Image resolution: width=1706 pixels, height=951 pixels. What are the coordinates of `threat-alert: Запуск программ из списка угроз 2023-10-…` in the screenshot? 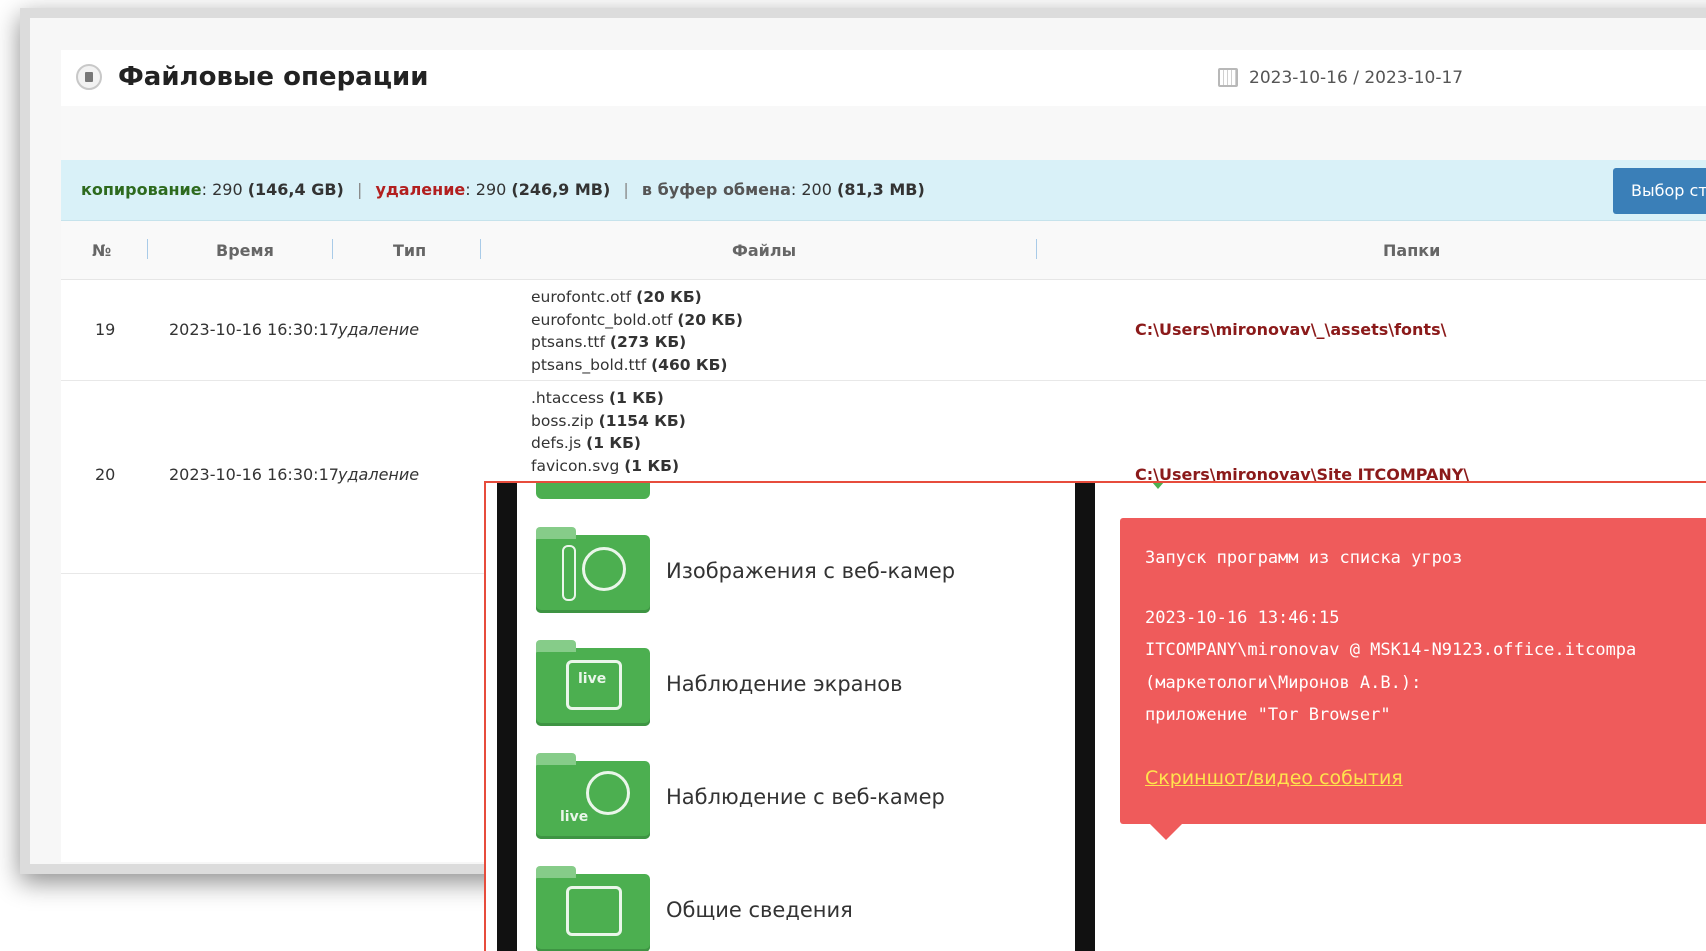 It's located at (1413, 679).